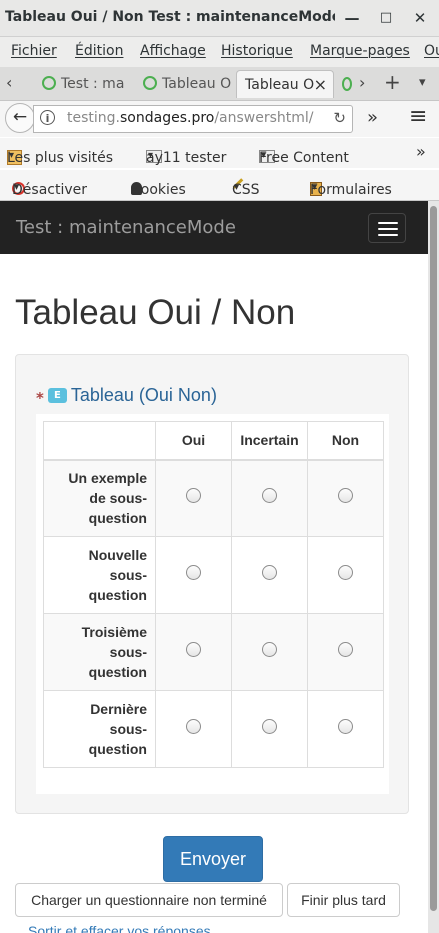 This screenshot has width=439, height=933. What do you see at coordinates (422, 82) in the screenshot?
I see `tab-list-icon: ▾` at bounding box center [422, 82].